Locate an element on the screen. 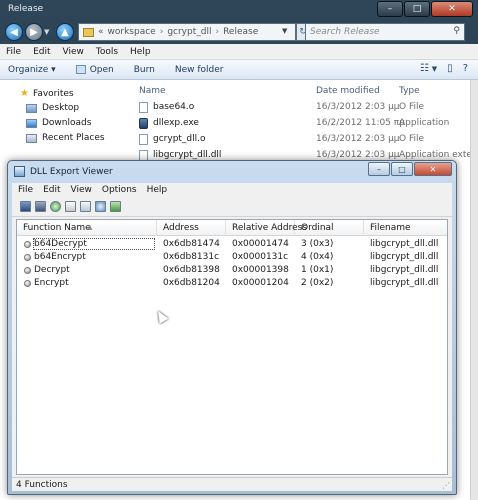 The width and height of the screenshot is (478, 500). nav-favorites: ★ Favorites is located at coordinates (47, 93).